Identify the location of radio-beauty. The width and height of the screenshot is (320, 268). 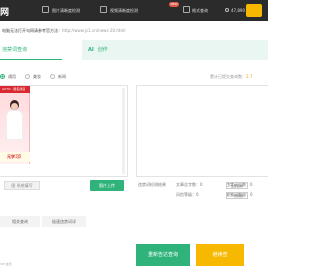
(27, 76).